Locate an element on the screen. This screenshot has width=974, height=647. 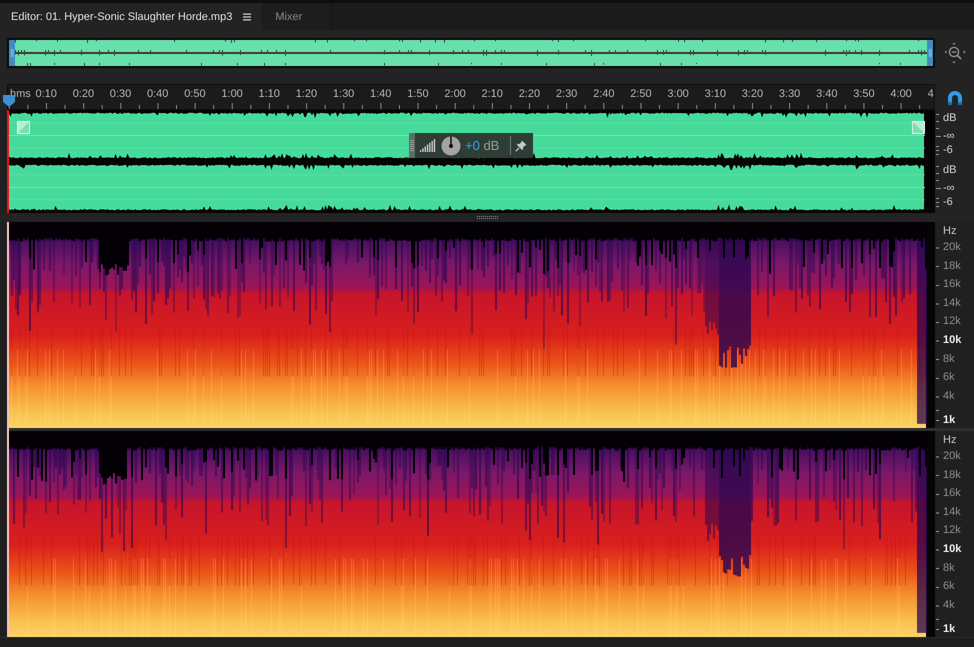
time-label: 4 is located at coordinates (931, 94).